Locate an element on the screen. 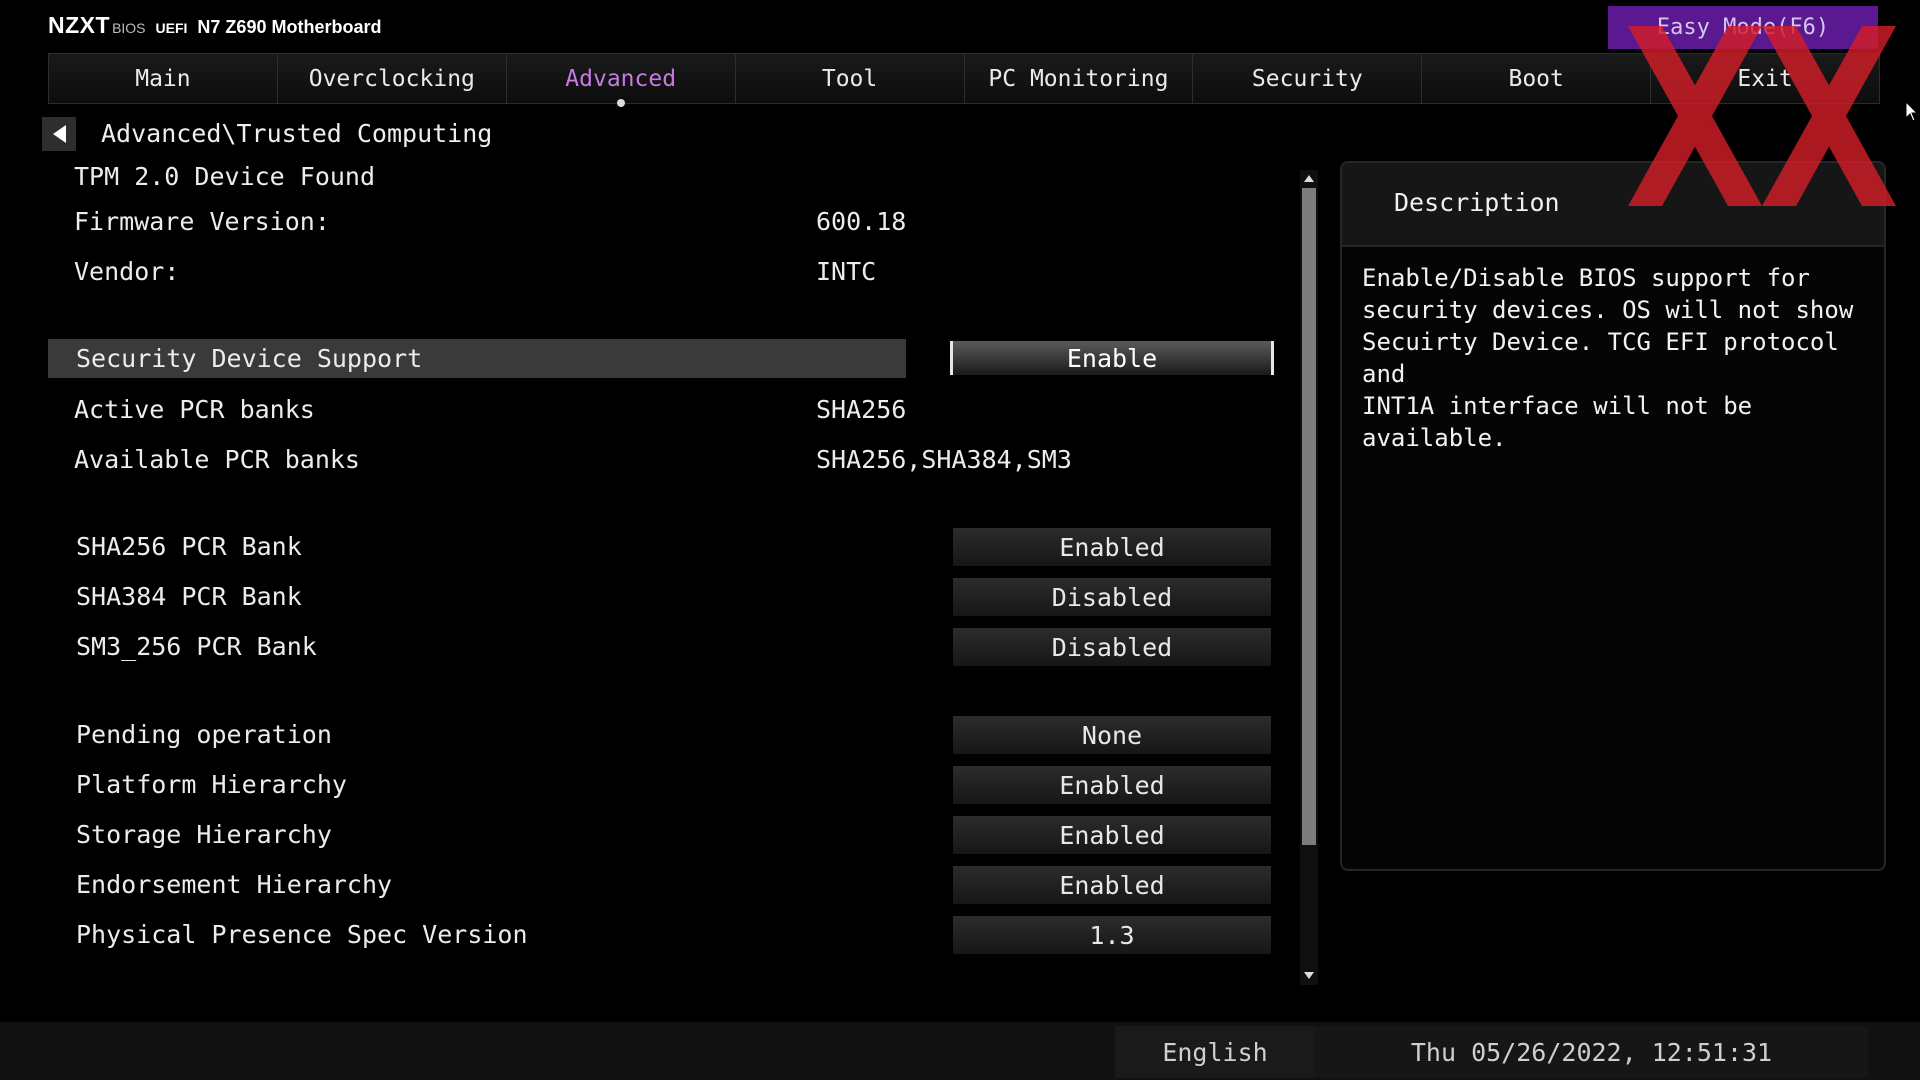 This screenshot has width=1920, height=1080. back-button is located at coordinates (59, 134).